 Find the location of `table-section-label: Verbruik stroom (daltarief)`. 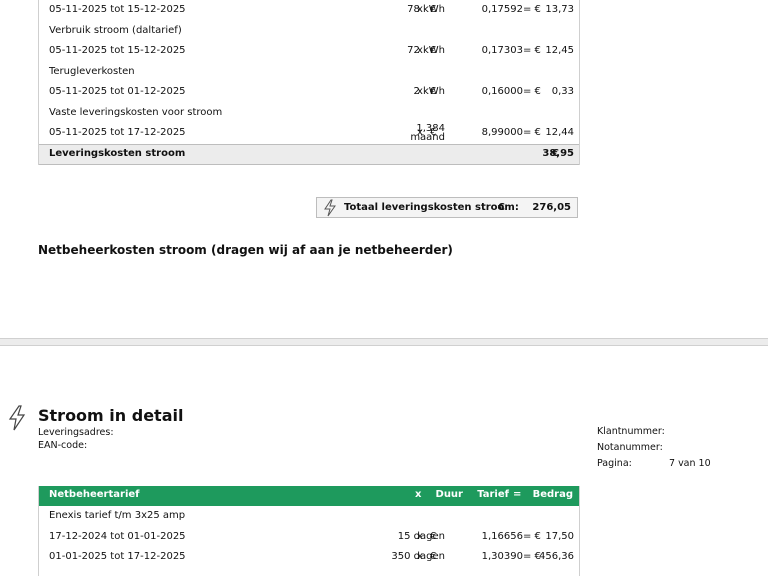

table-section-label: Verbruik stroom (daltarief) is located at coordinates (115, 30).